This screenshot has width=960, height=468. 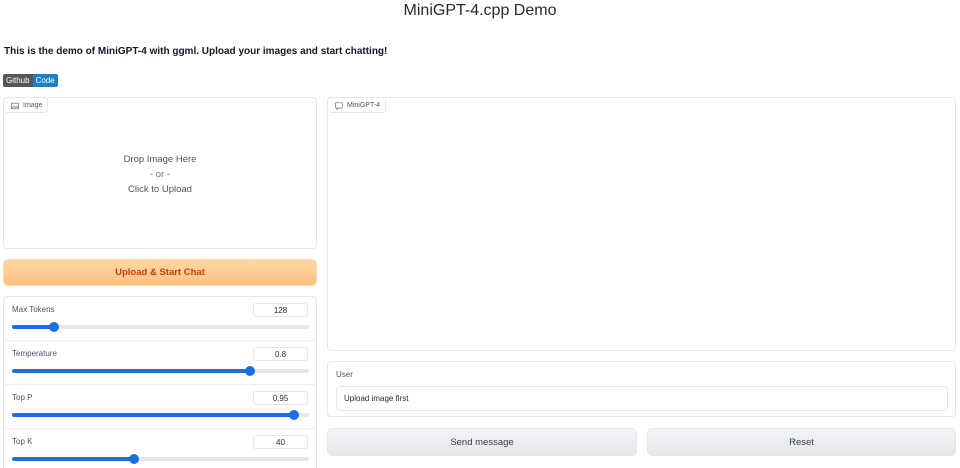 I want to click on param-label: Top K, so click(x=22, y=441).